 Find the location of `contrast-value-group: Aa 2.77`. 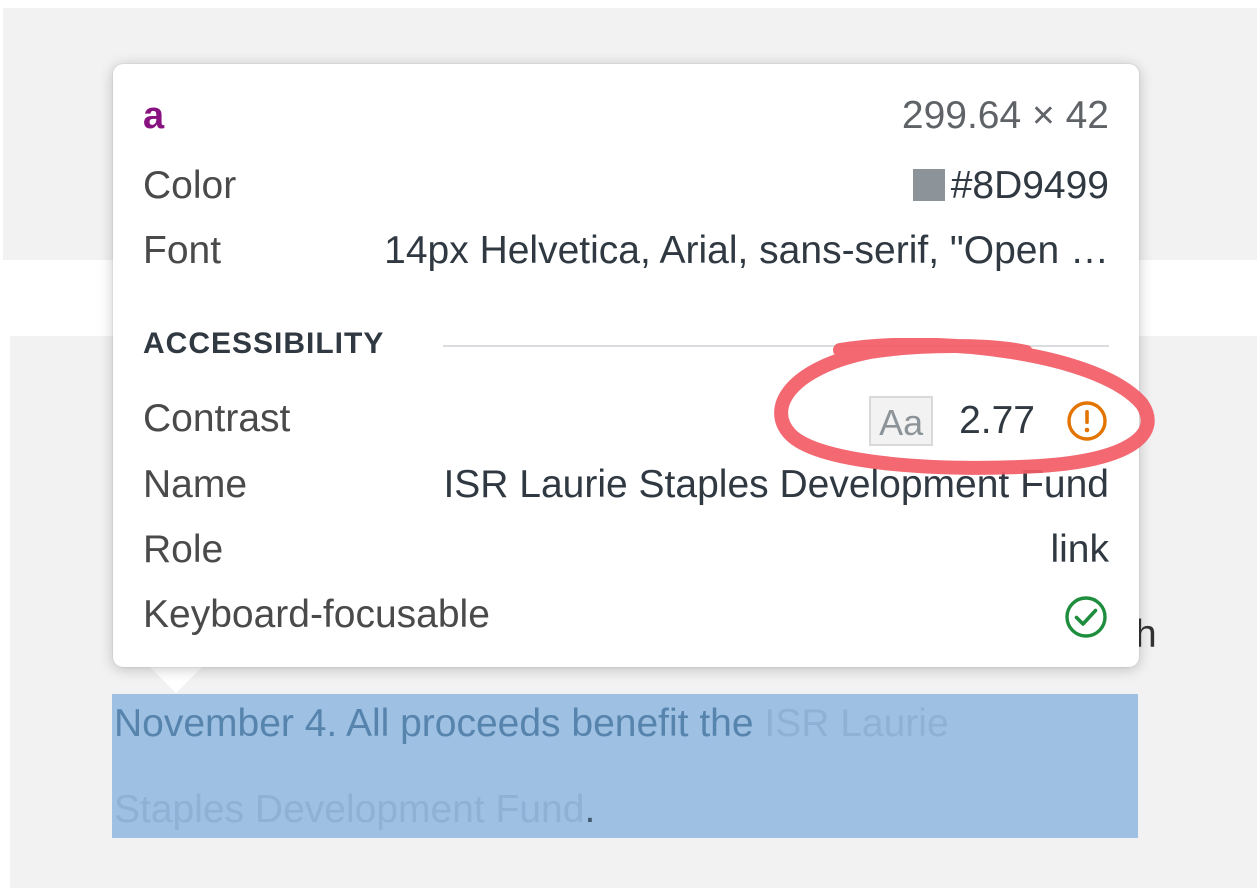

contrast-value-group: Aa 2.77 is located at coordinates (989, 420).